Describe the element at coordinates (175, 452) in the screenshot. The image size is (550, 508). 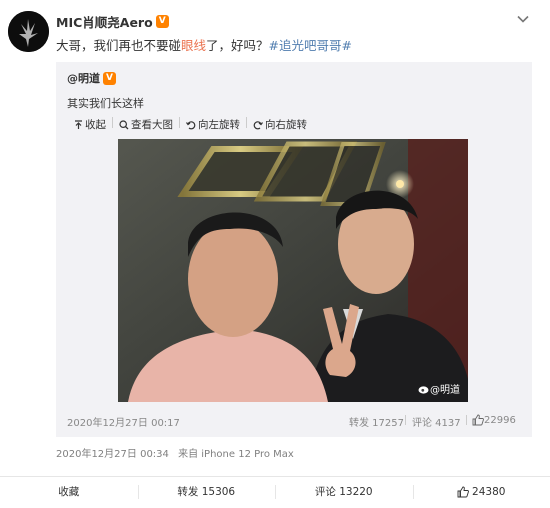
I see `post-meta: 2020年12月27日 00:34 来自 iPhone 12 Pro Max` at that location.